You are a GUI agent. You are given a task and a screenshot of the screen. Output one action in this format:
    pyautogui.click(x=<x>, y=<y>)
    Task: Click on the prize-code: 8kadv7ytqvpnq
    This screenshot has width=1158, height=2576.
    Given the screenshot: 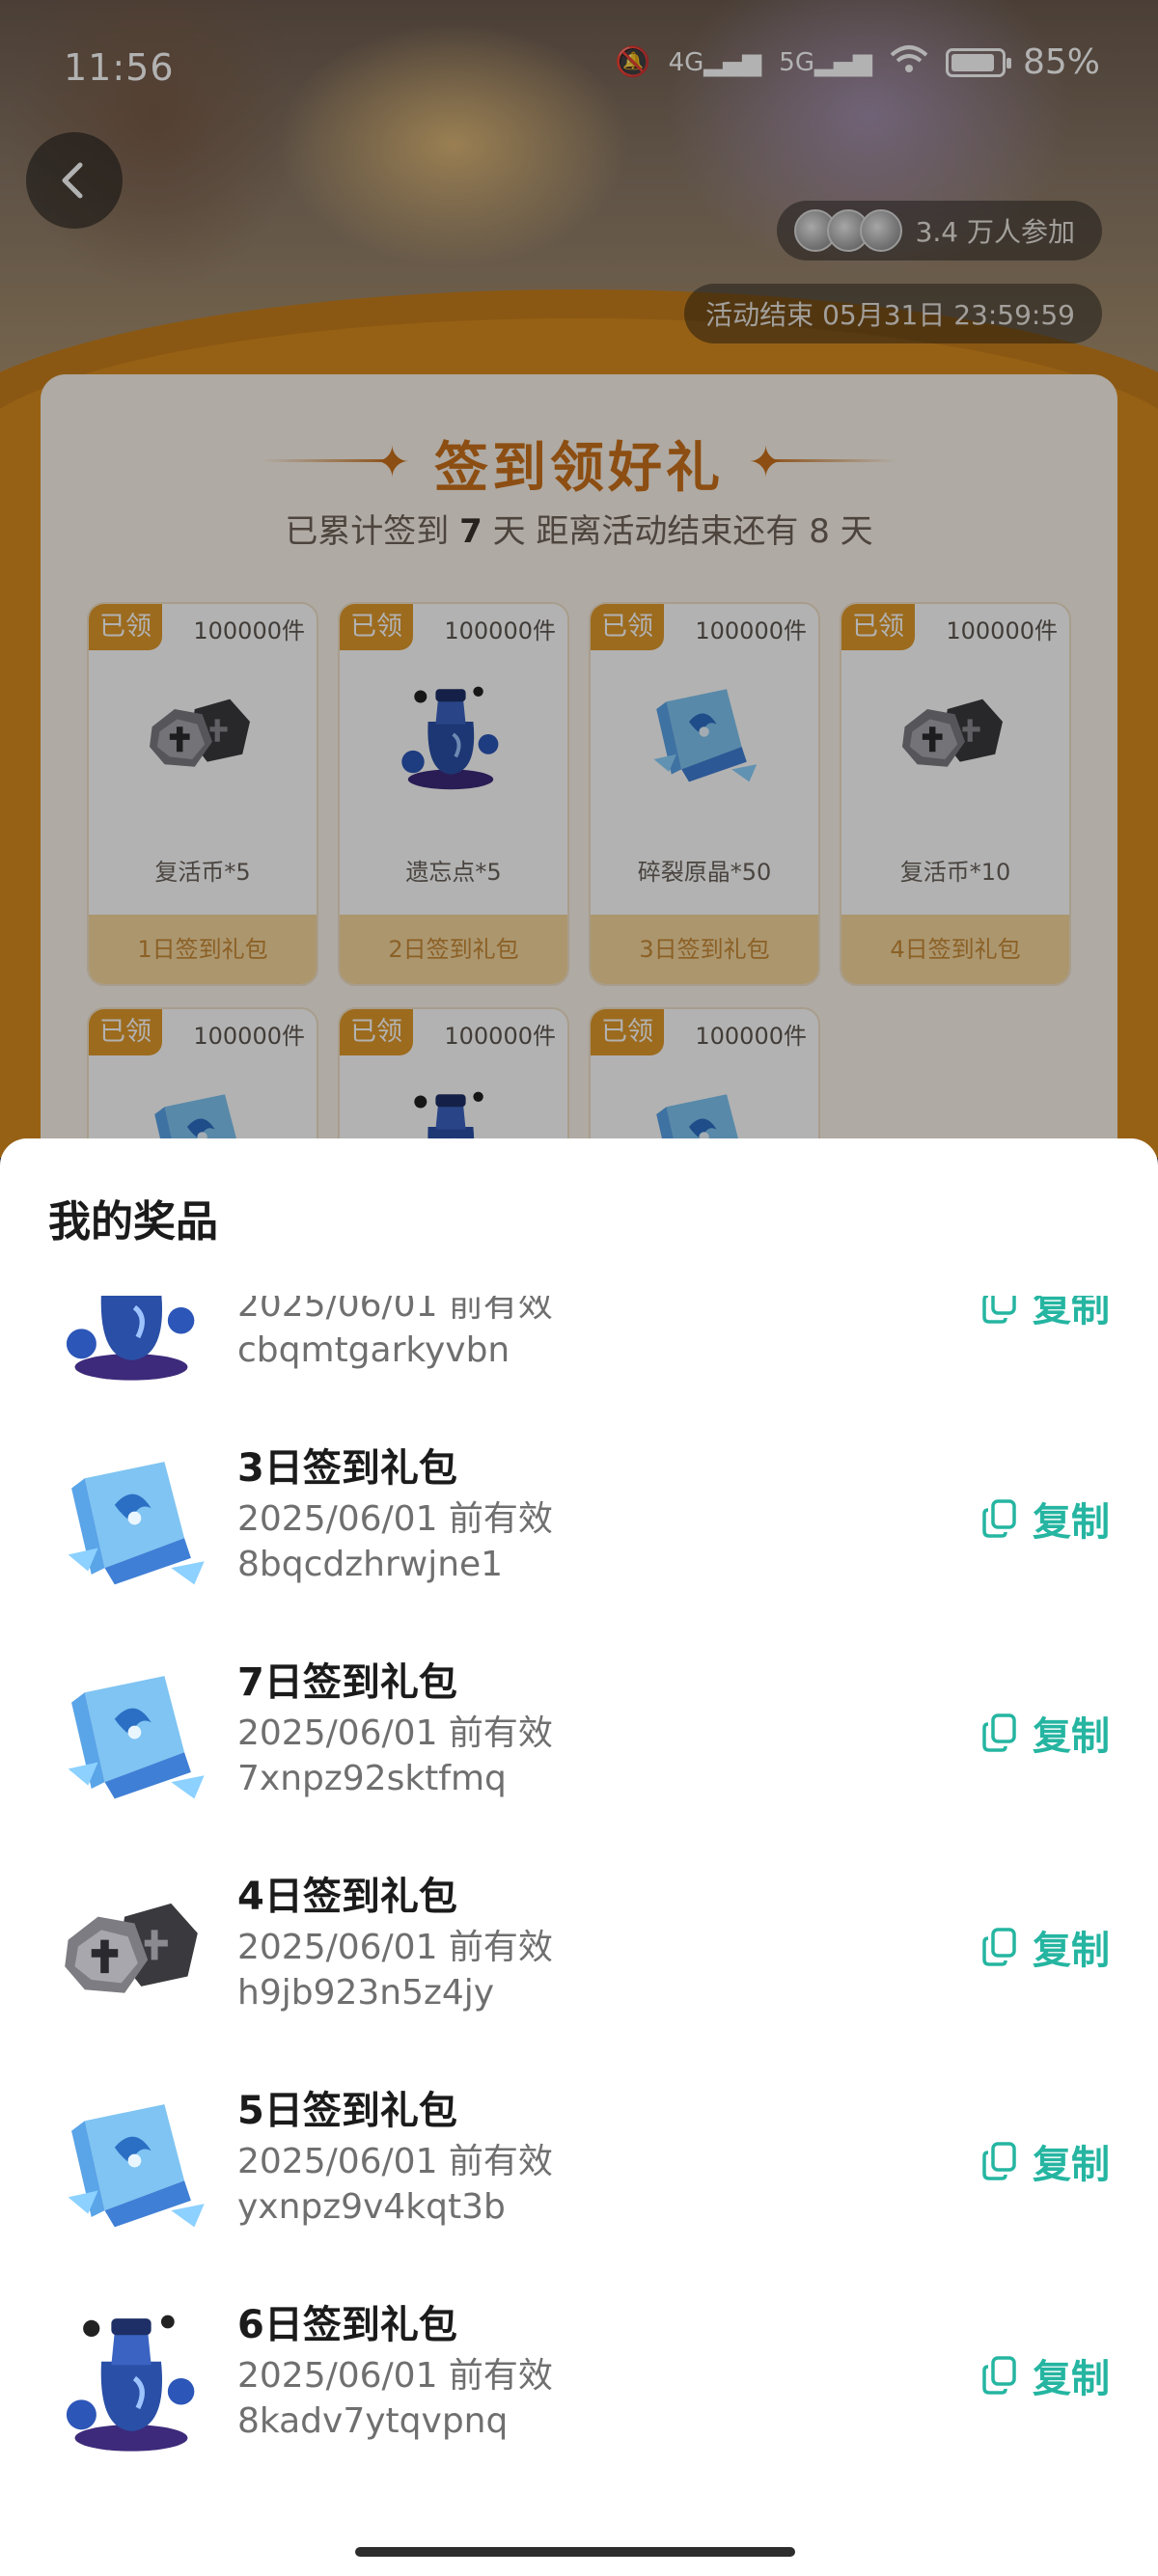 What is the action you would take?
    pyautogui.click(x=373, y=2421)
    